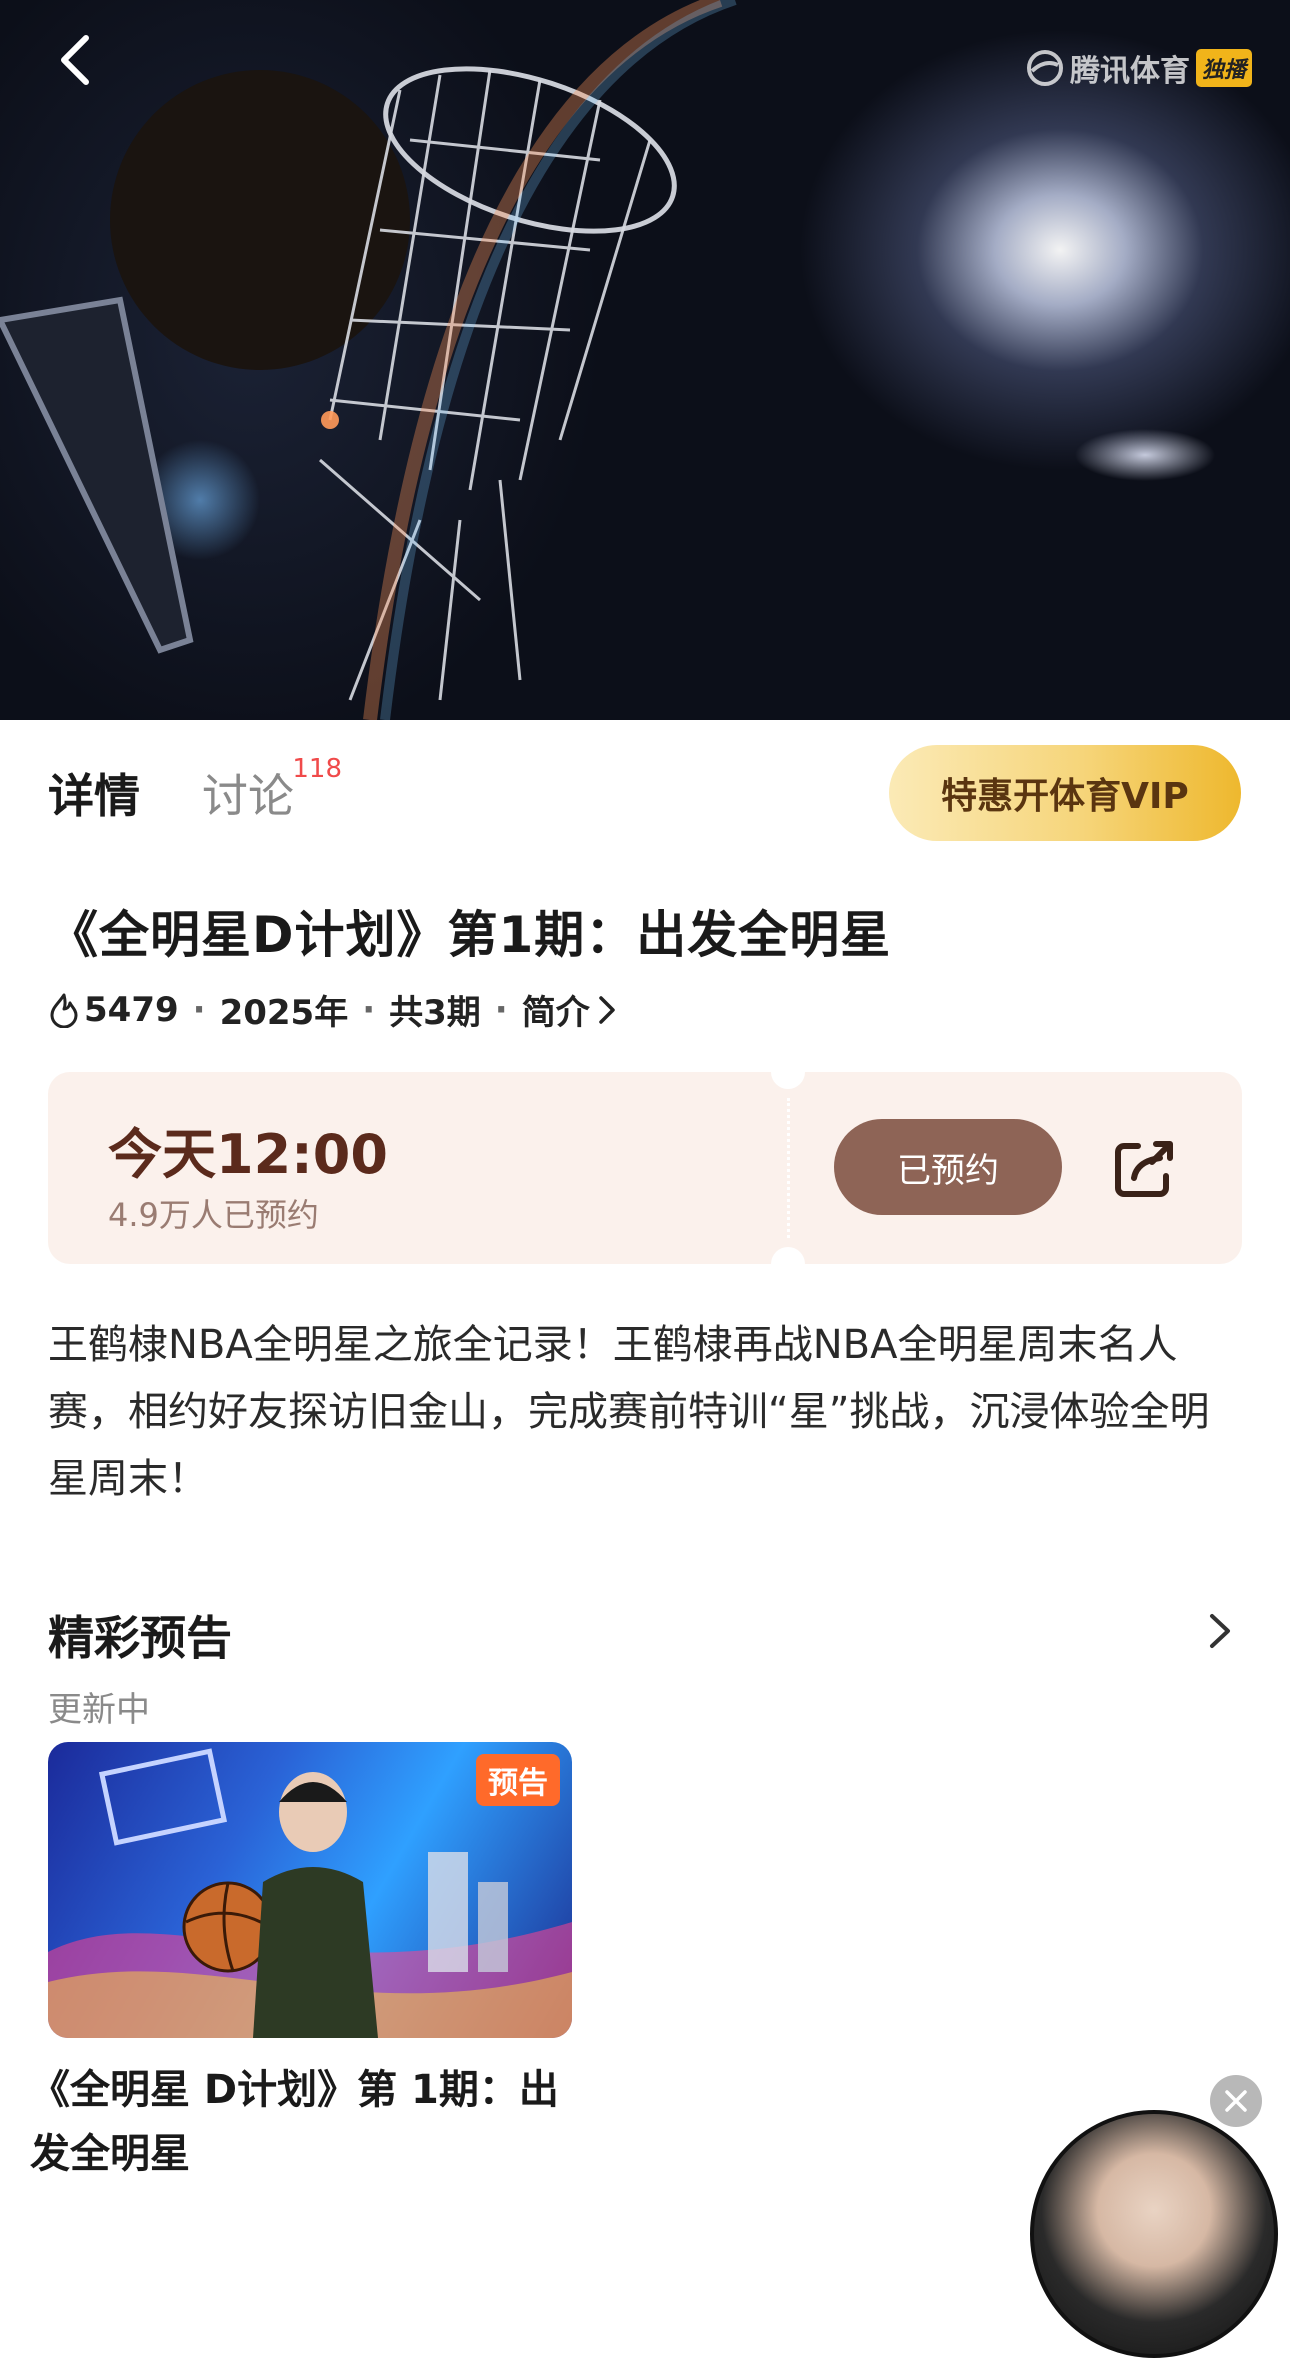  I want to click on brand-name: 腾讯体育, so click(1129, 71).